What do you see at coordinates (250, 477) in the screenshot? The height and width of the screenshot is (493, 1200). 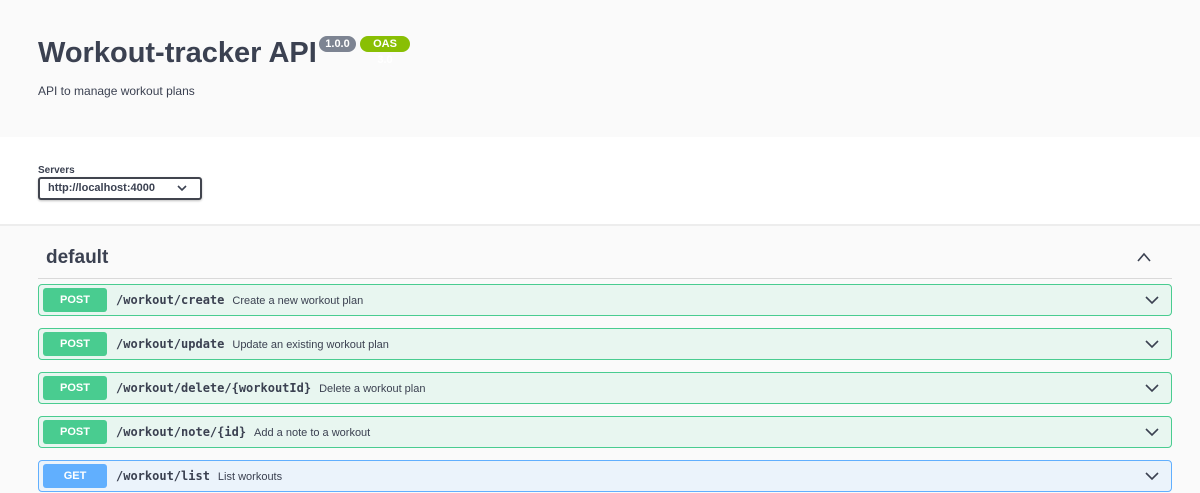 I see `operation-summary: List workouts` at bounding box center [250, 477].